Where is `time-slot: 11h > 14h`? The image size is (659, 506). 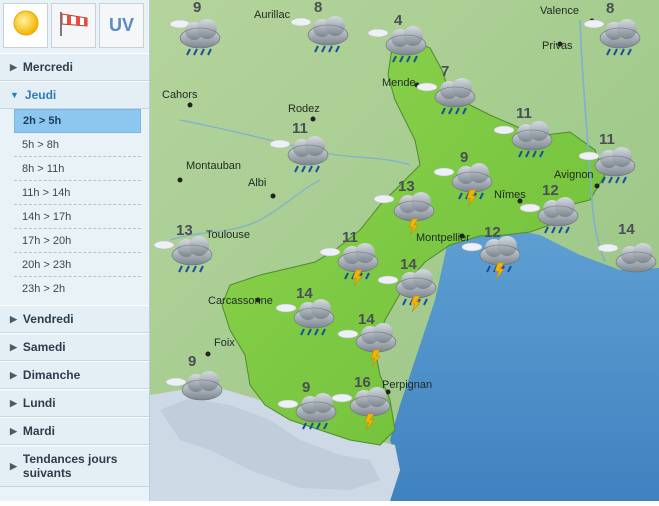
time-slot: 11h > 14h is located at coordinates (77, 193).